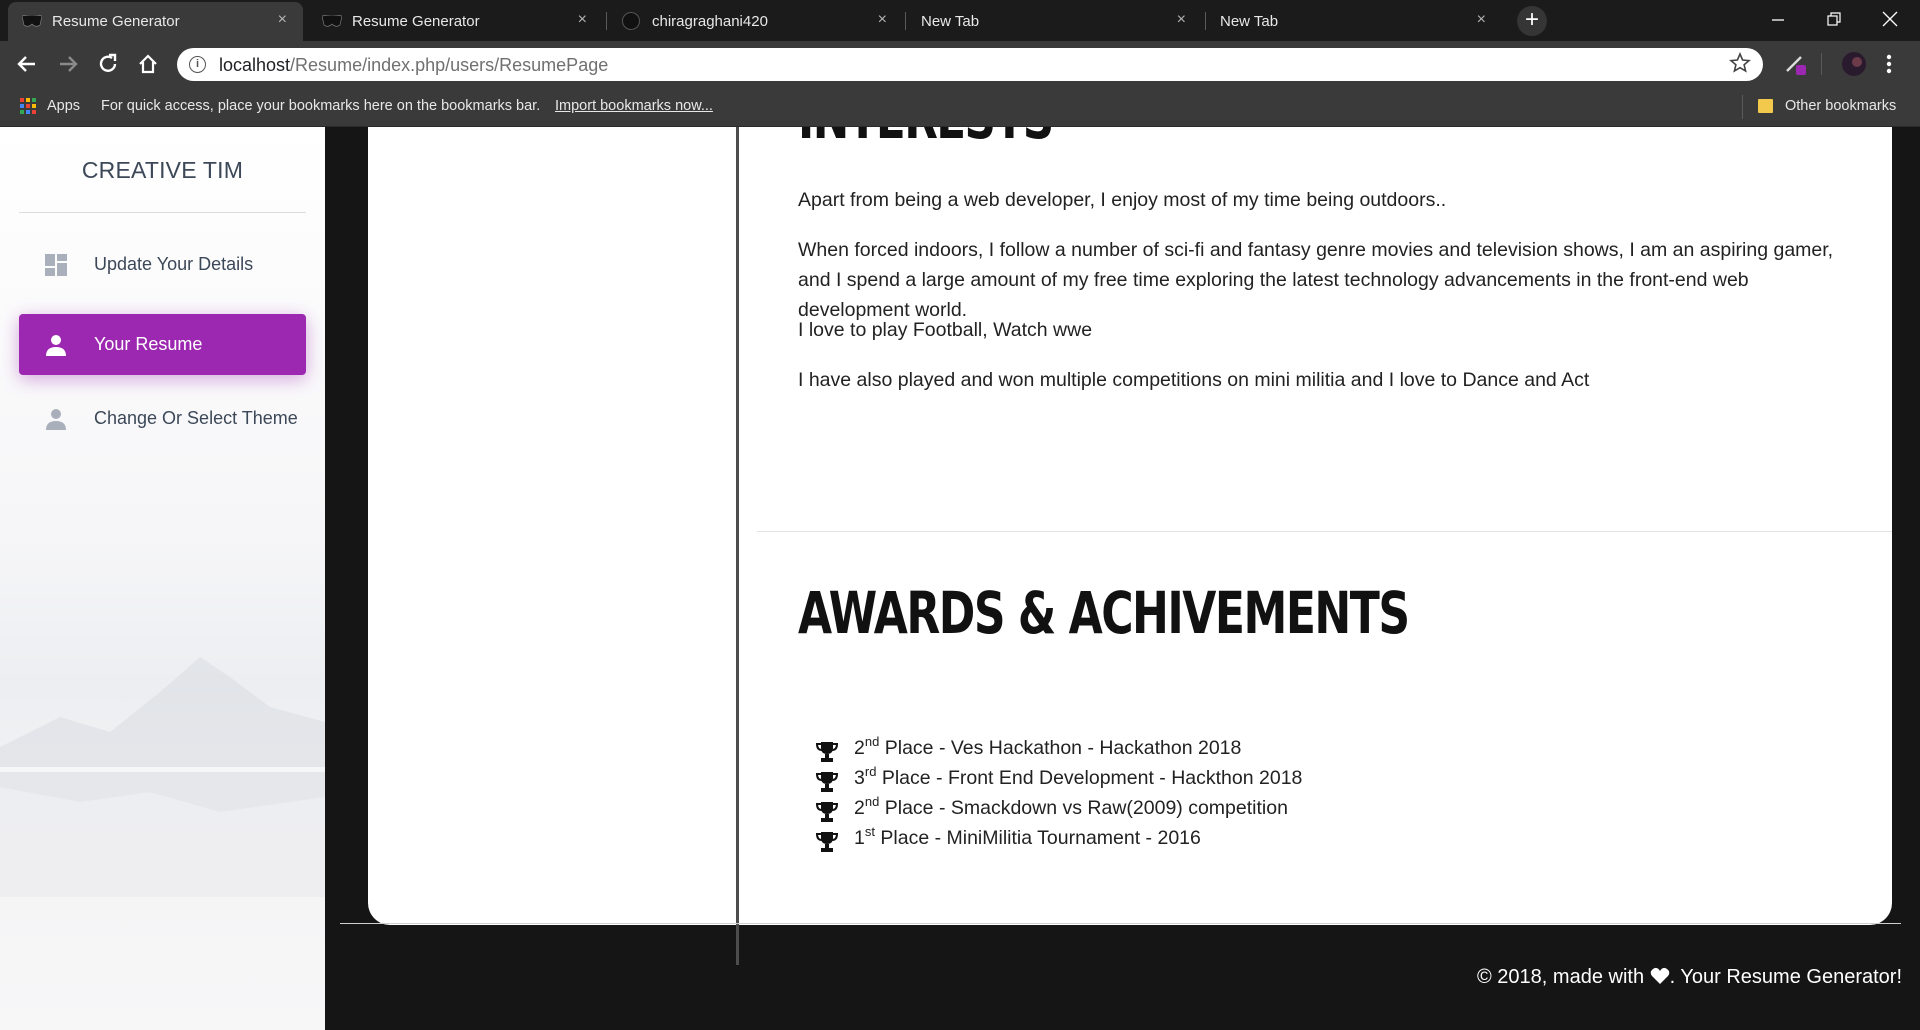 The image size is (1920, 1030). What do you see at coordinates (1910, 578) in the screenshot?
I see `page-scrollbar` at bounding box center [1910, 578].